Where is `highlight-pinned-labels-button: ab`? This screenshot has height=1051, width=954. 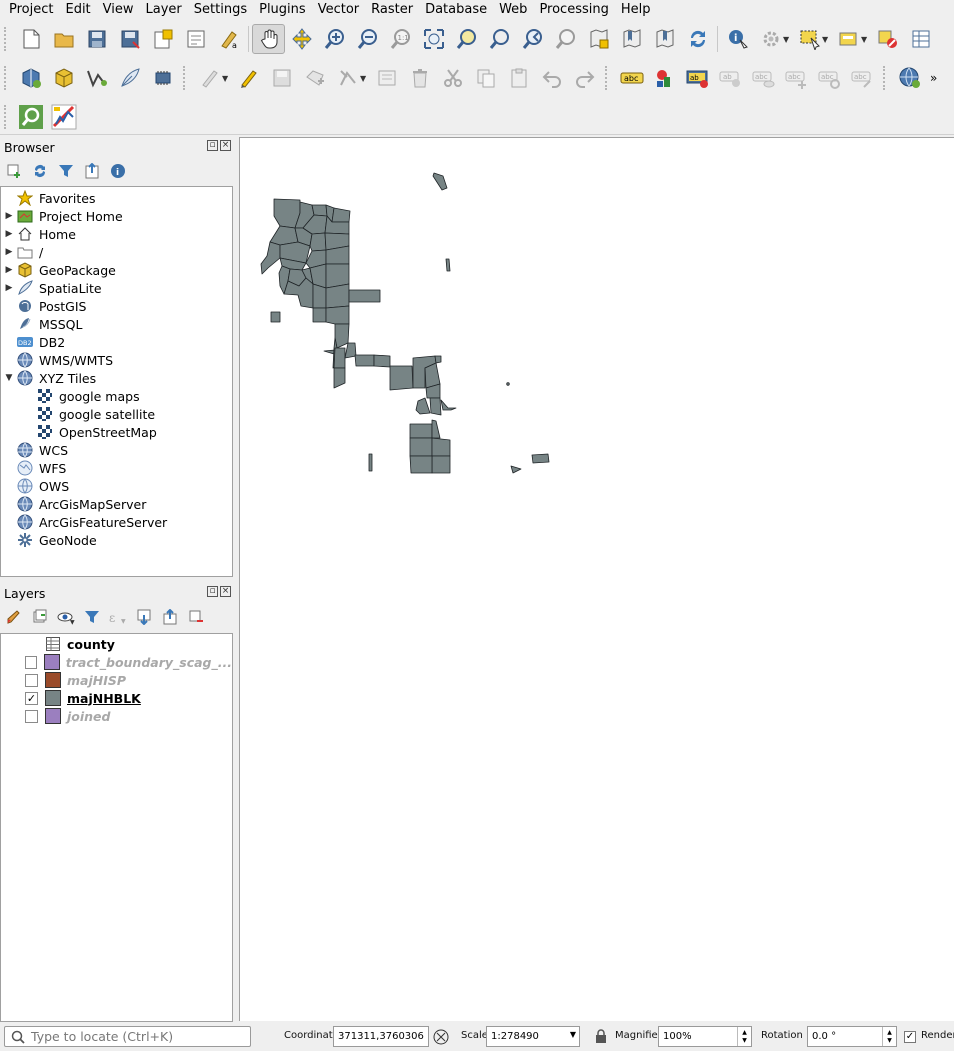
highlight-pinned-labels-button: ab is located at coordinates (697, 78).